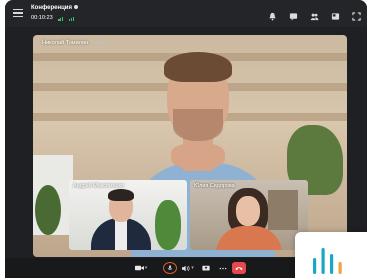 This screenshot has width=367, height=278. I want to click on volume-icon, so click(186, 268).